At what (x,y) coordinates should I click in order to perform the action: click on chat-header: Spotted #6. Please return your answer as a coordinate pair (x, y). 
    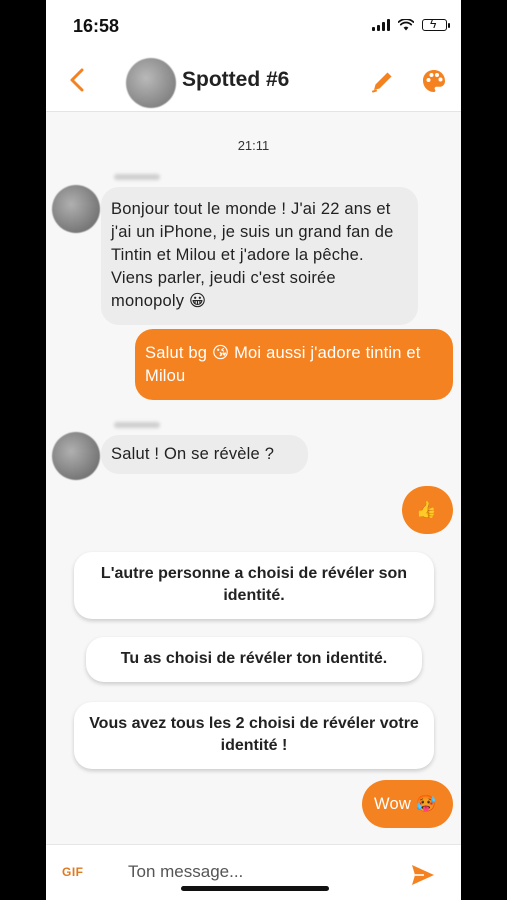
    Looking at the image, I should click on (253, 82).